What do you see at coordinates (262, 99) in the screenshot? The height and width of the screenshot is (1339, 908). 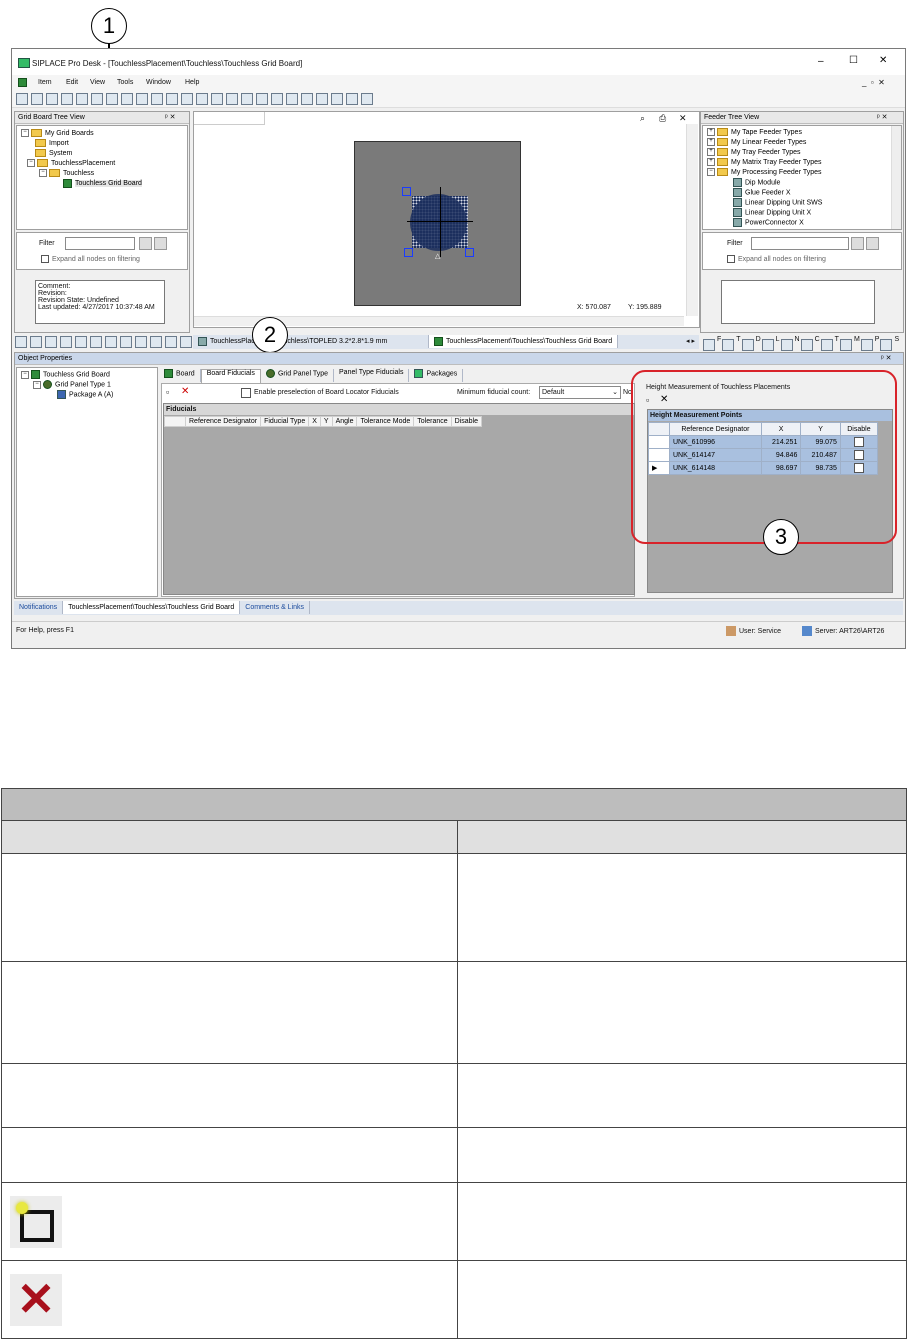 I see `zoom-out-icon` at bounding box center [262, 99].